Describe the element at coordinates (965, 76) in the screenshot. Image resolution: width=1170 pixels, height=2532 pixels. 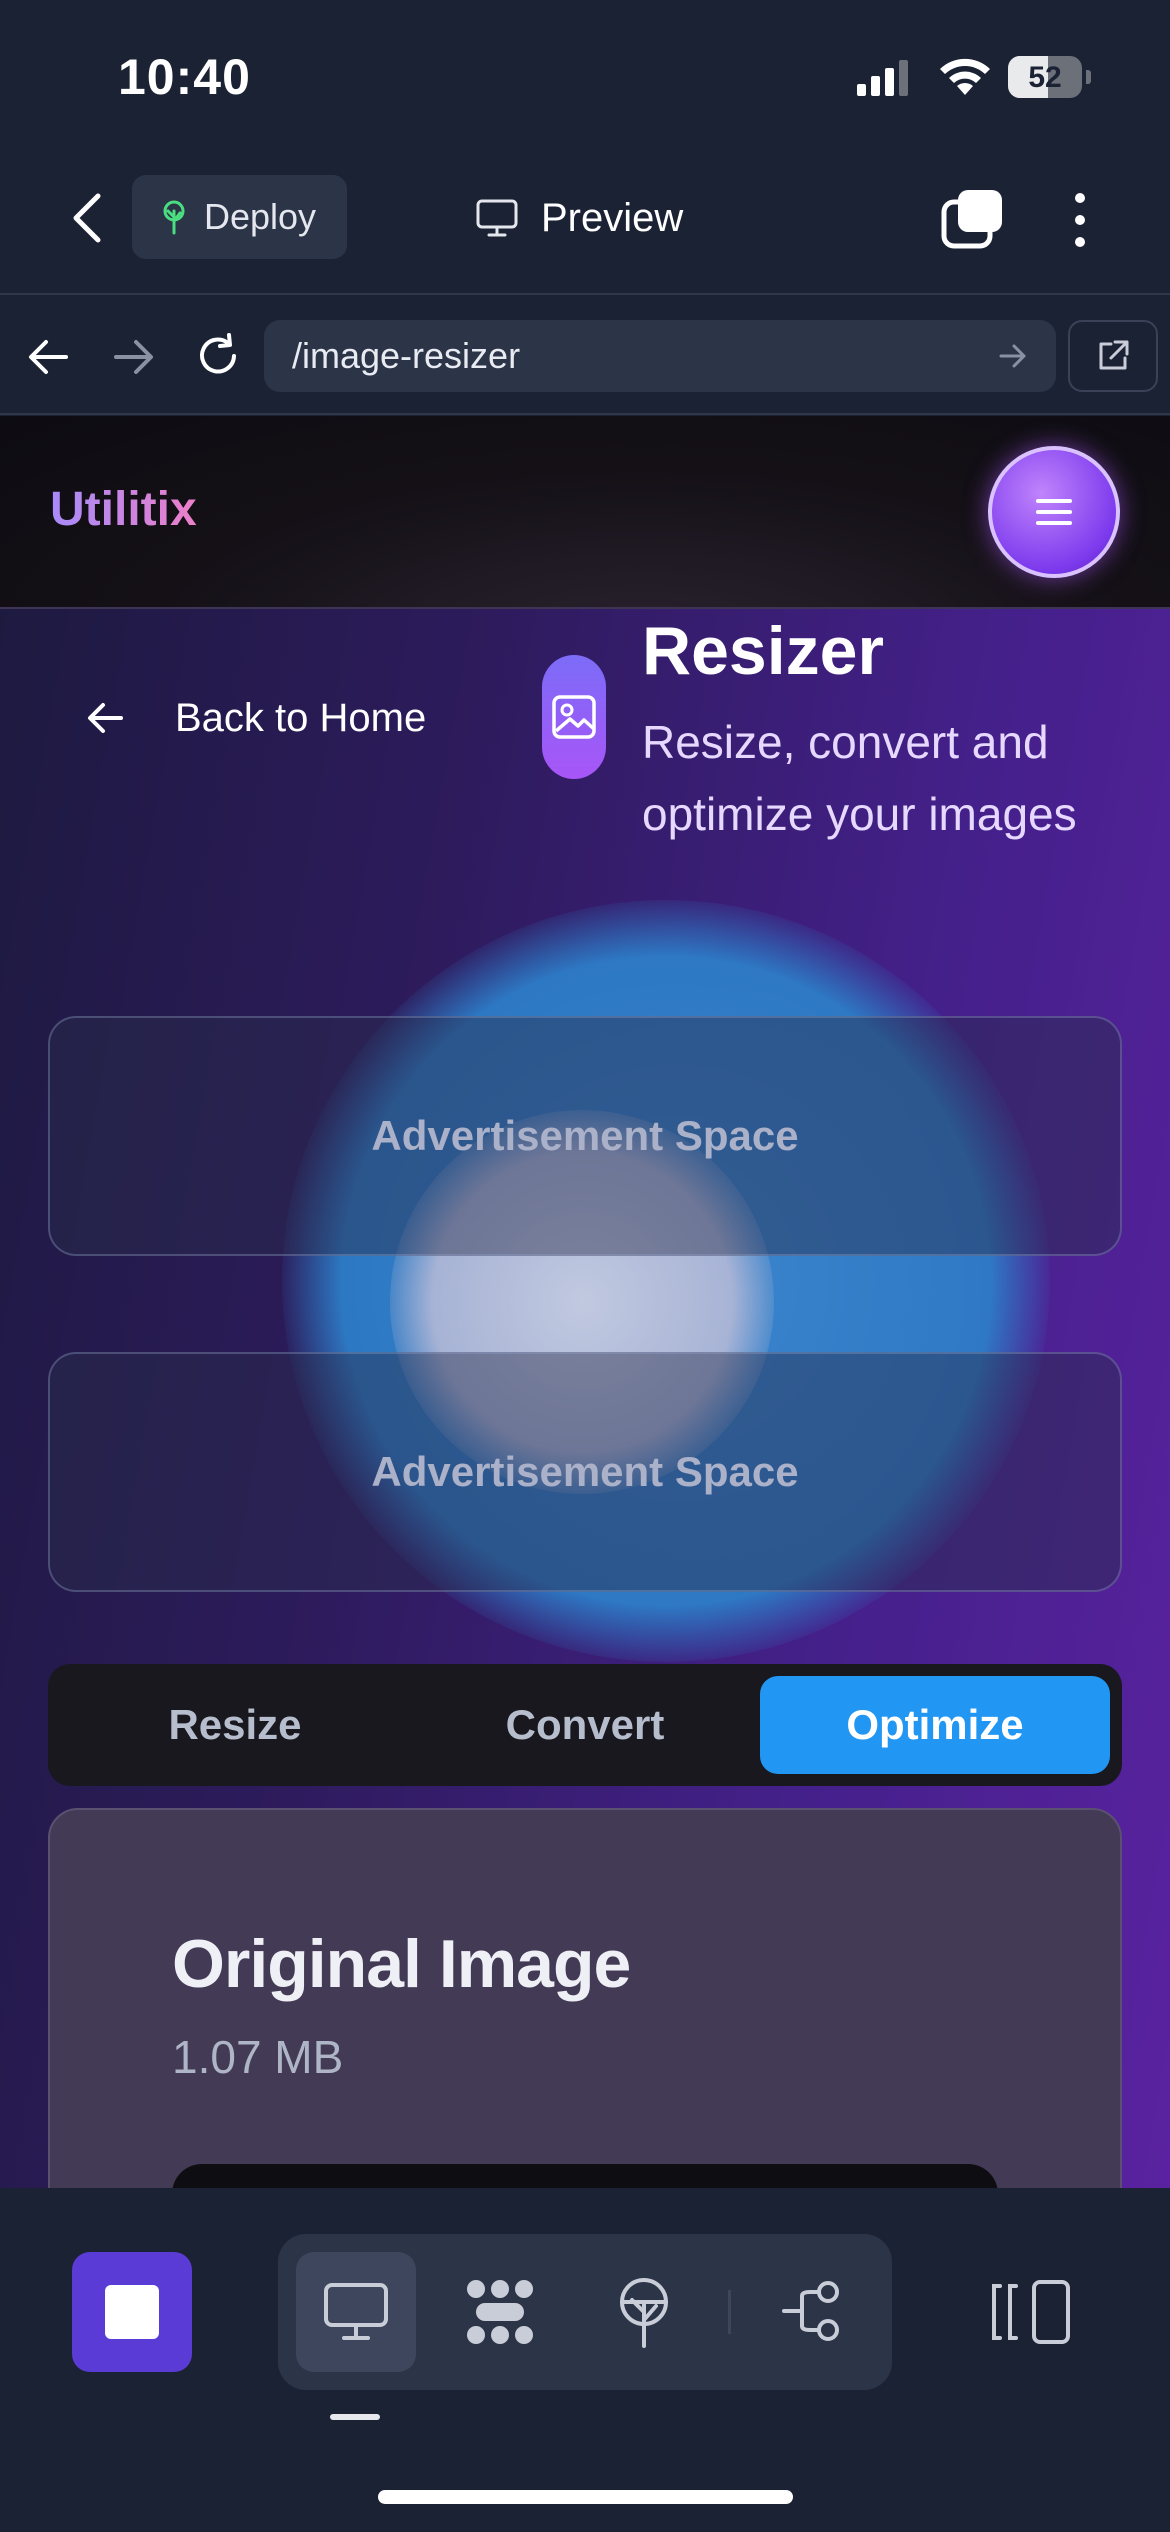
I see `wifi-icon` at that location.